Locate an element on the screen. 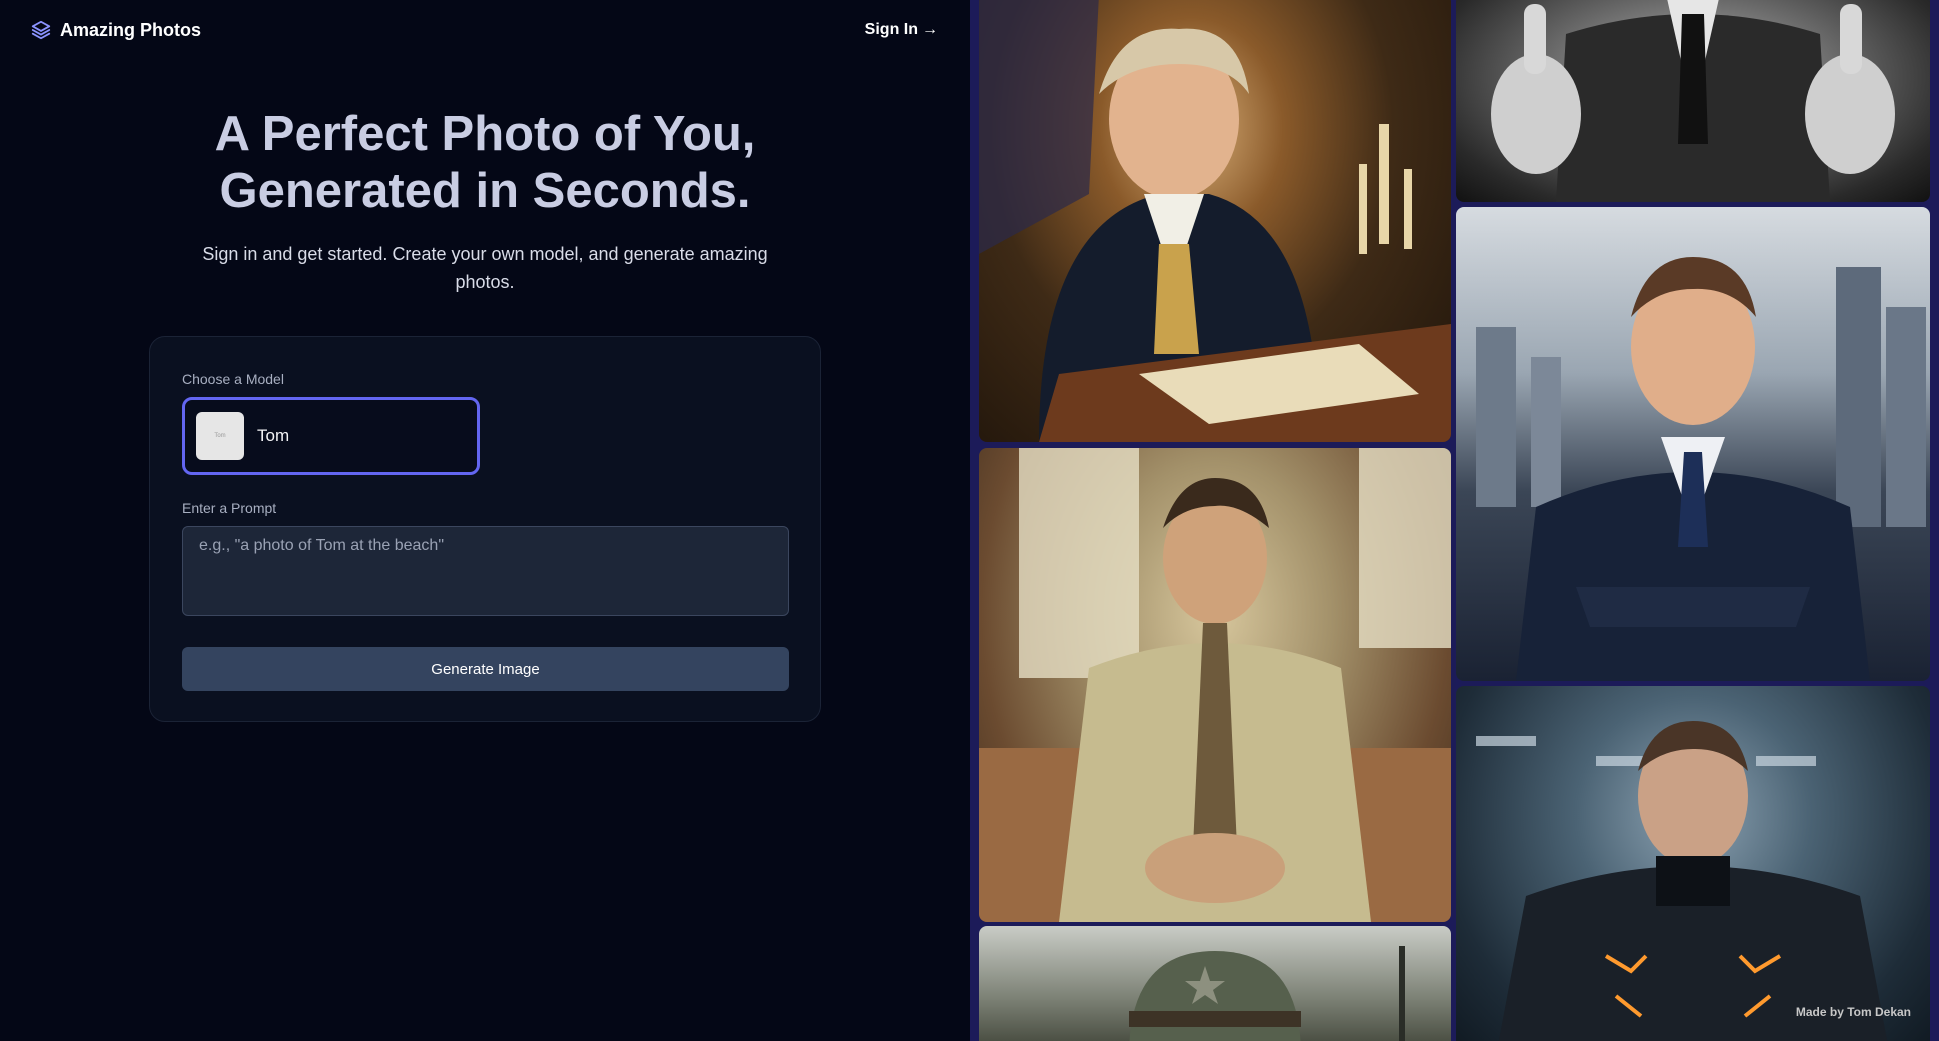  prompt-input is located at coordinates (485, 571).